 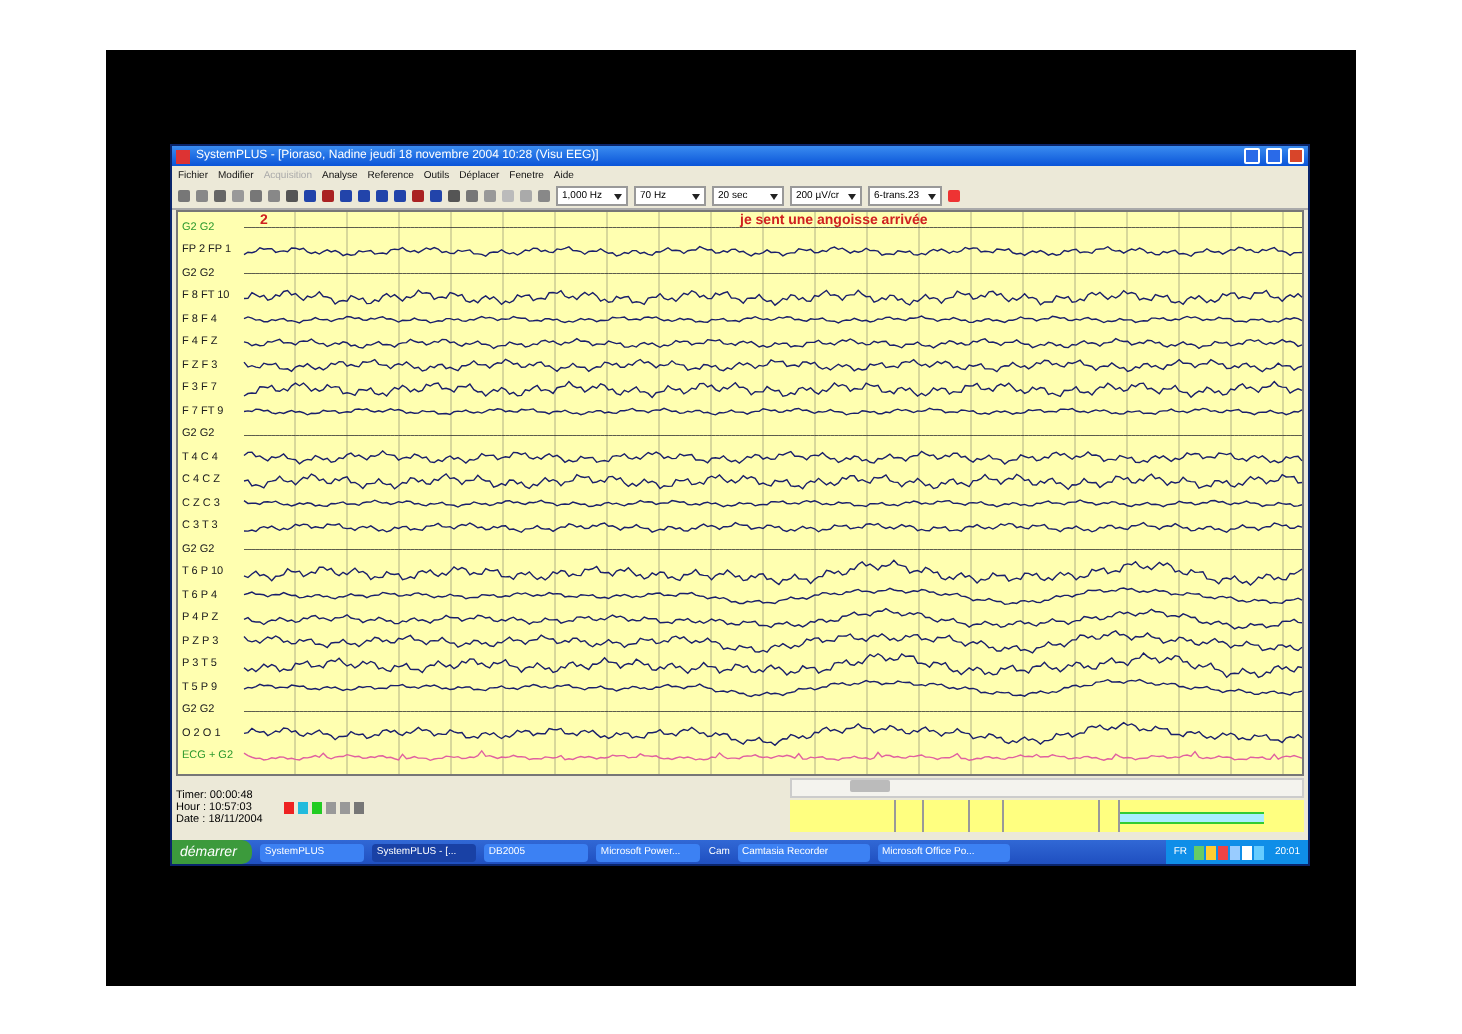 What do you see at coordinates (1296, 156) in the screenshot?
I see `close-button` at bounding box center [1296, 156].